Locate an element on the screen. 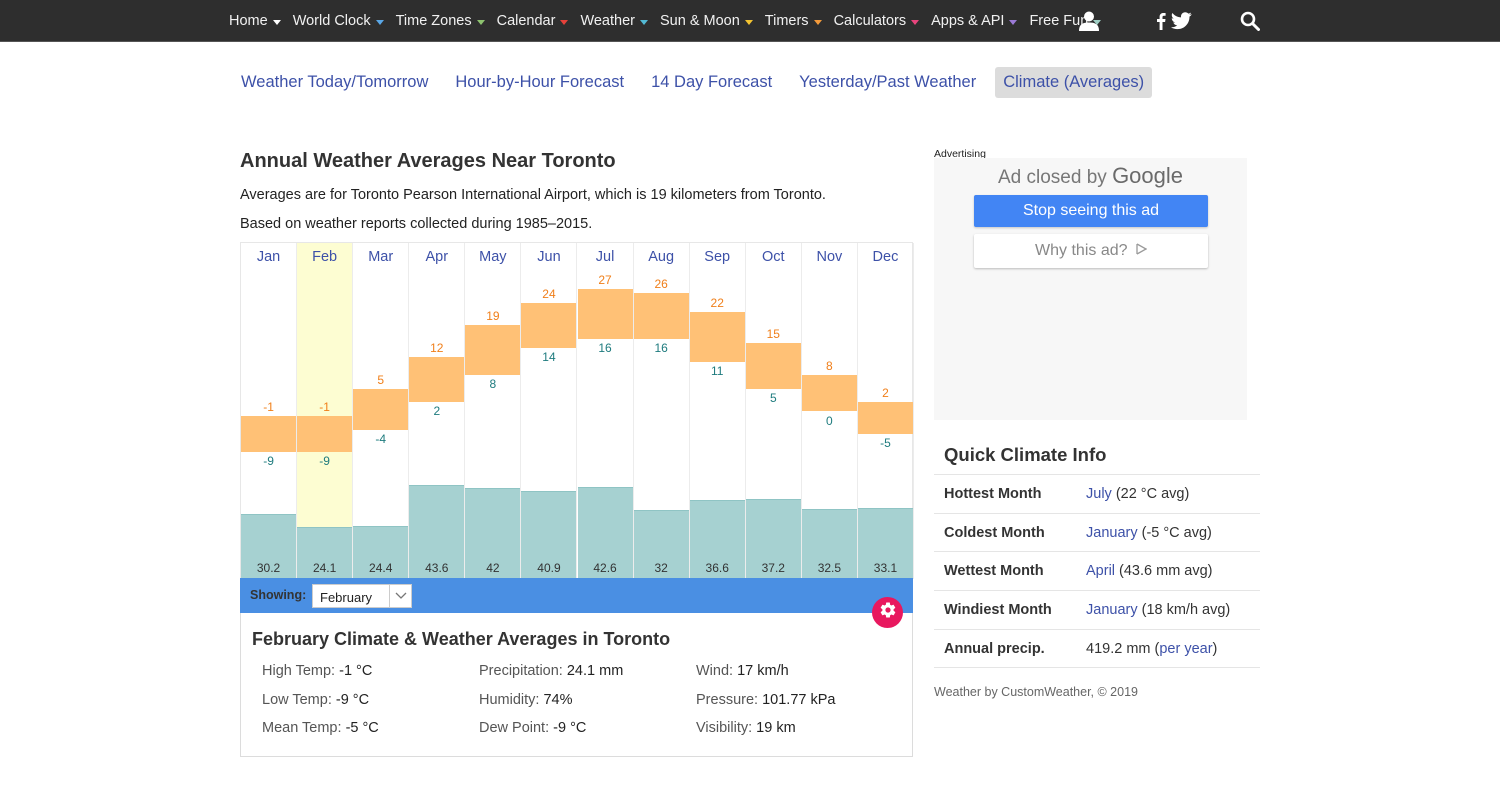  gear-icon is located at coordinates (888, 612).